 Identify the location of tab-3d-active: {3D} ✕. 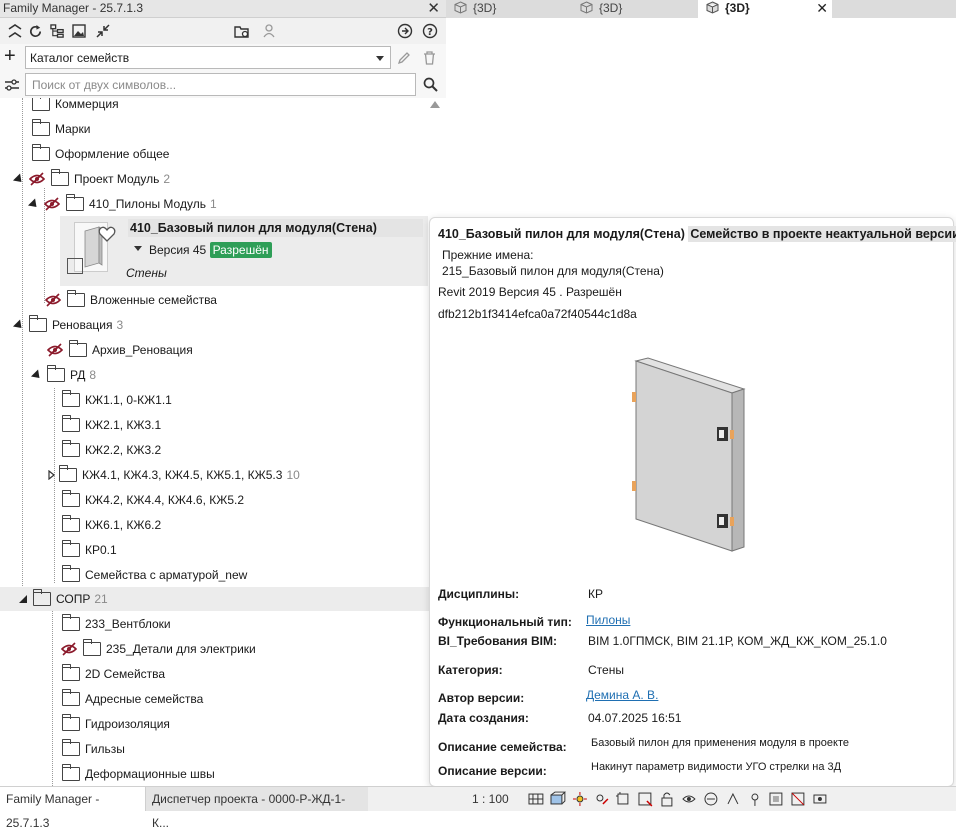
(765, 9).